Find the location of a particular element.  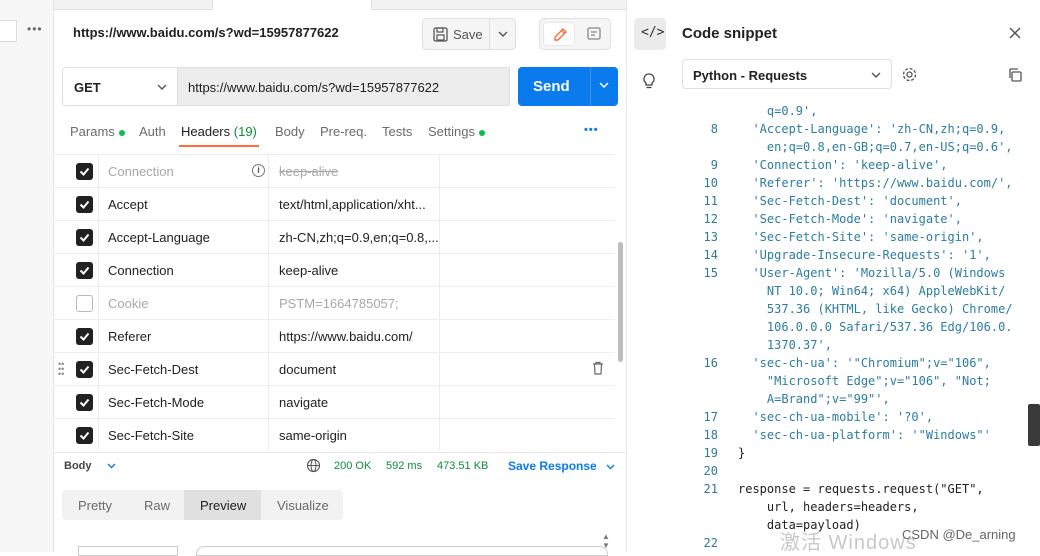

url-value: https://www.baidu.com/s?wd=15957877622 is located at coordinates (314, 87).